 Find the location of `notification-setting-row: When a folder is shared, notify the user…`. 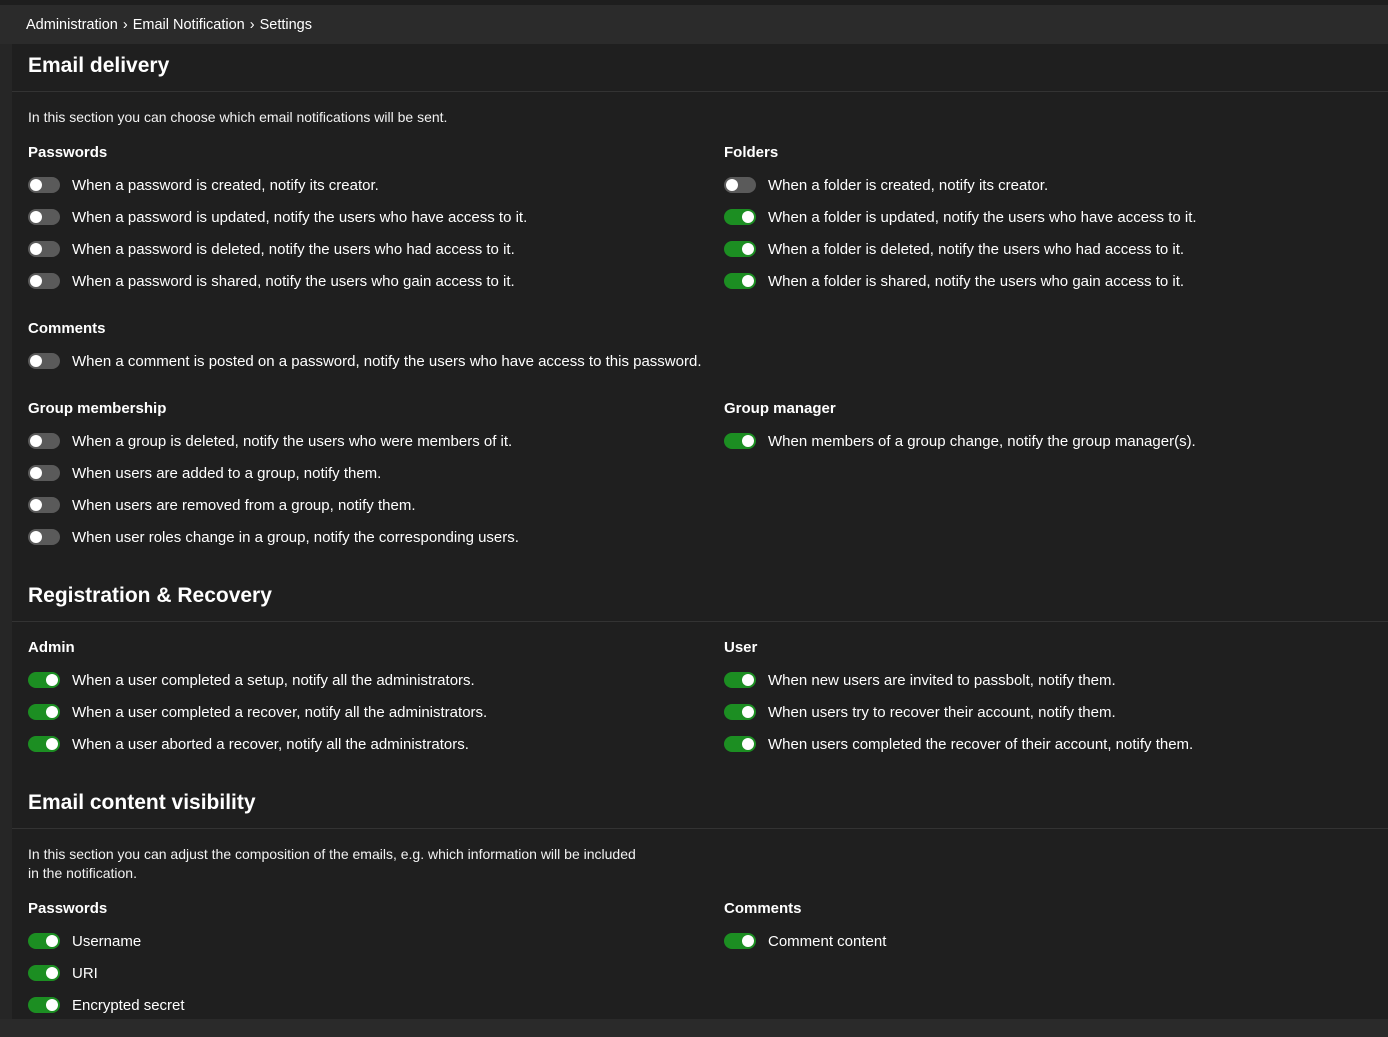

notification-setting-row: When a folder is shared, notify the user… is located at coordinates (954, 281).